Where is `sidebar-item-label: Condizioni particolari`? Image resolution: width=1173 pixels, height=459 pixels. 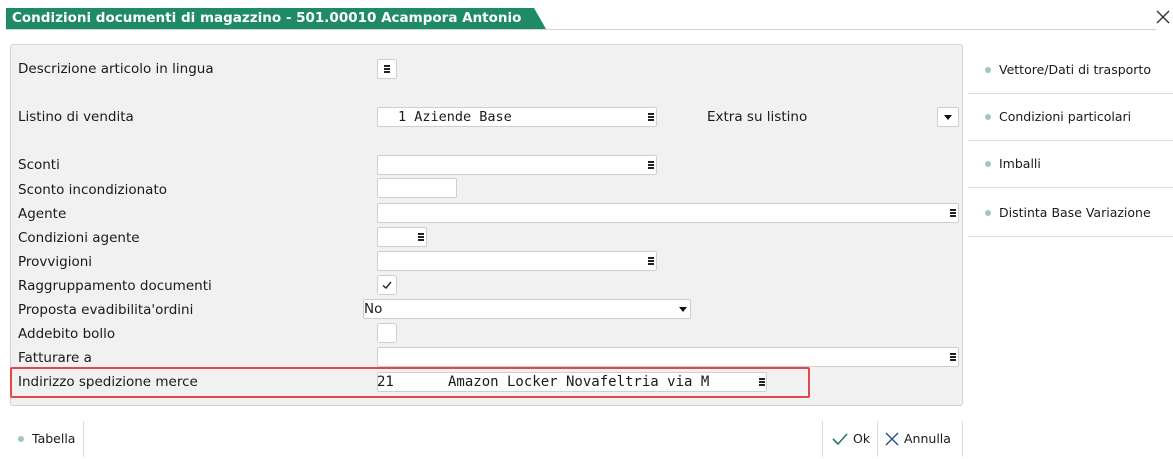
sidebar-item-label: Condizioni particolari is located at coordinates (1065, 116).